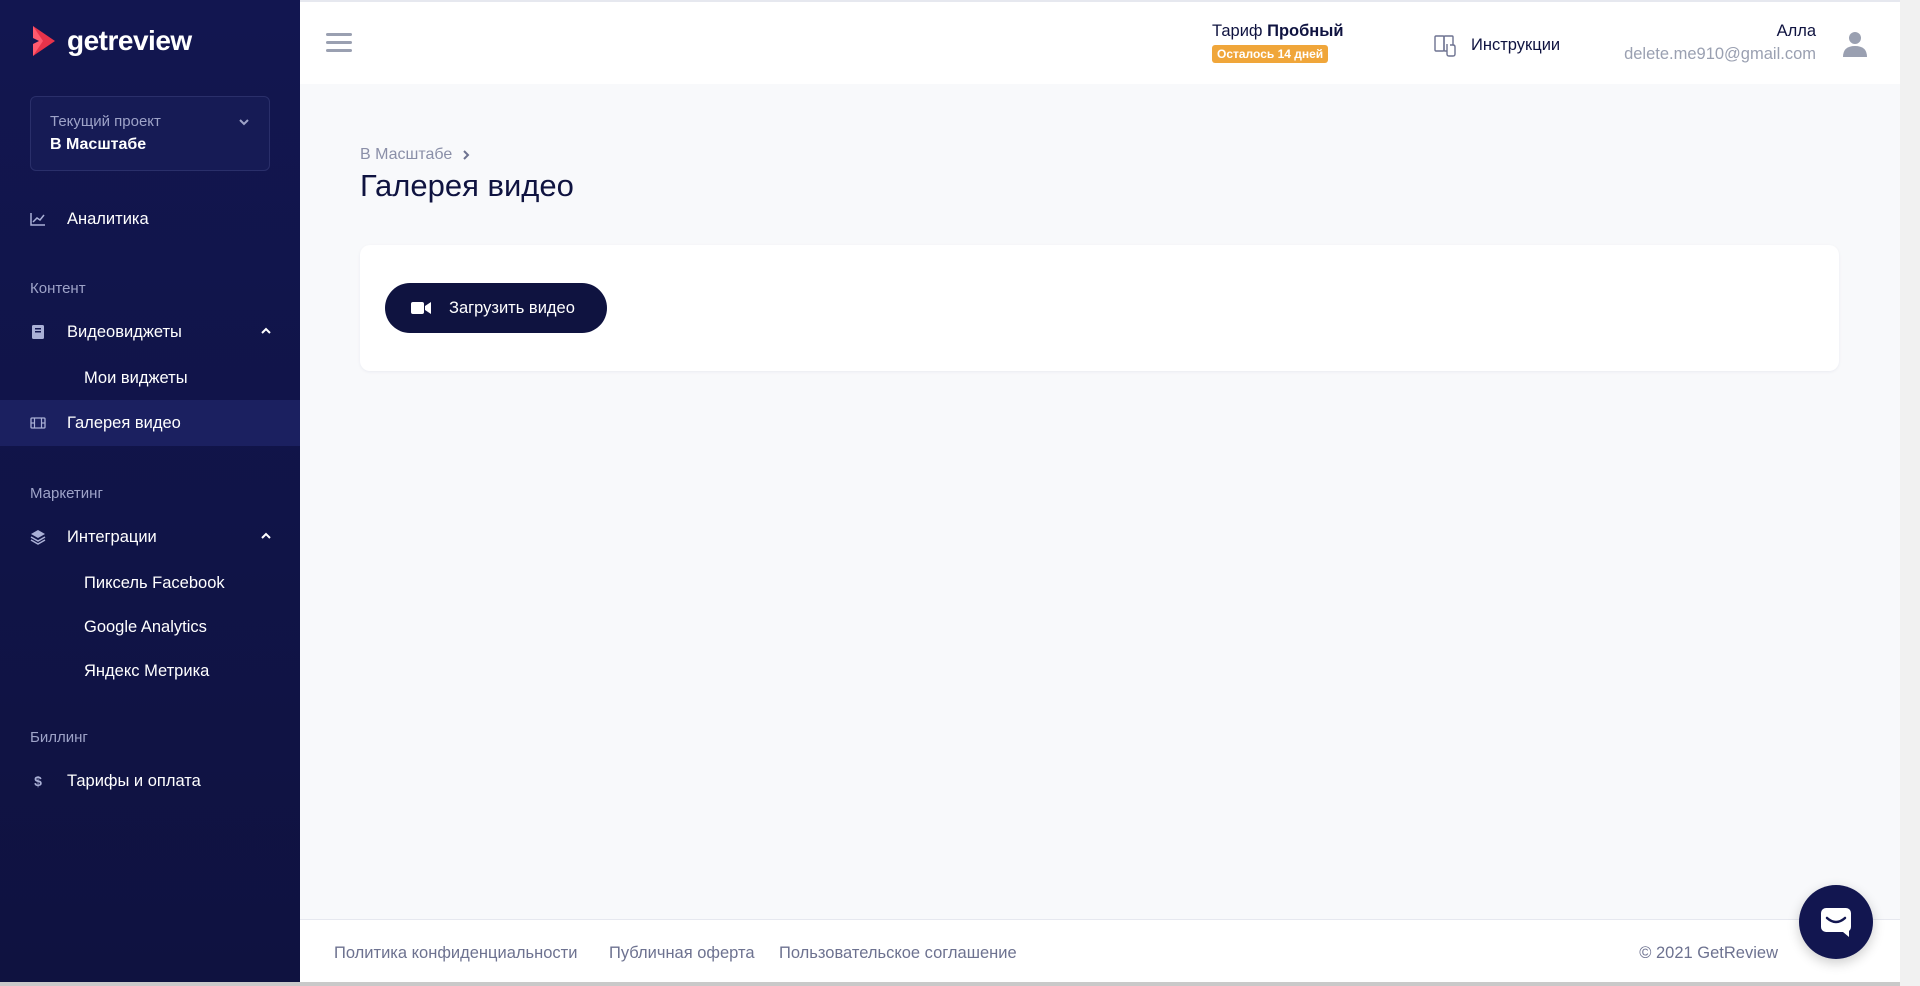 The height and width of the screenshot is (986, 1920). What do you see at coordinates (38, 332) in the screenshot?
I see `document-icon` at bounding box center [38, 332].